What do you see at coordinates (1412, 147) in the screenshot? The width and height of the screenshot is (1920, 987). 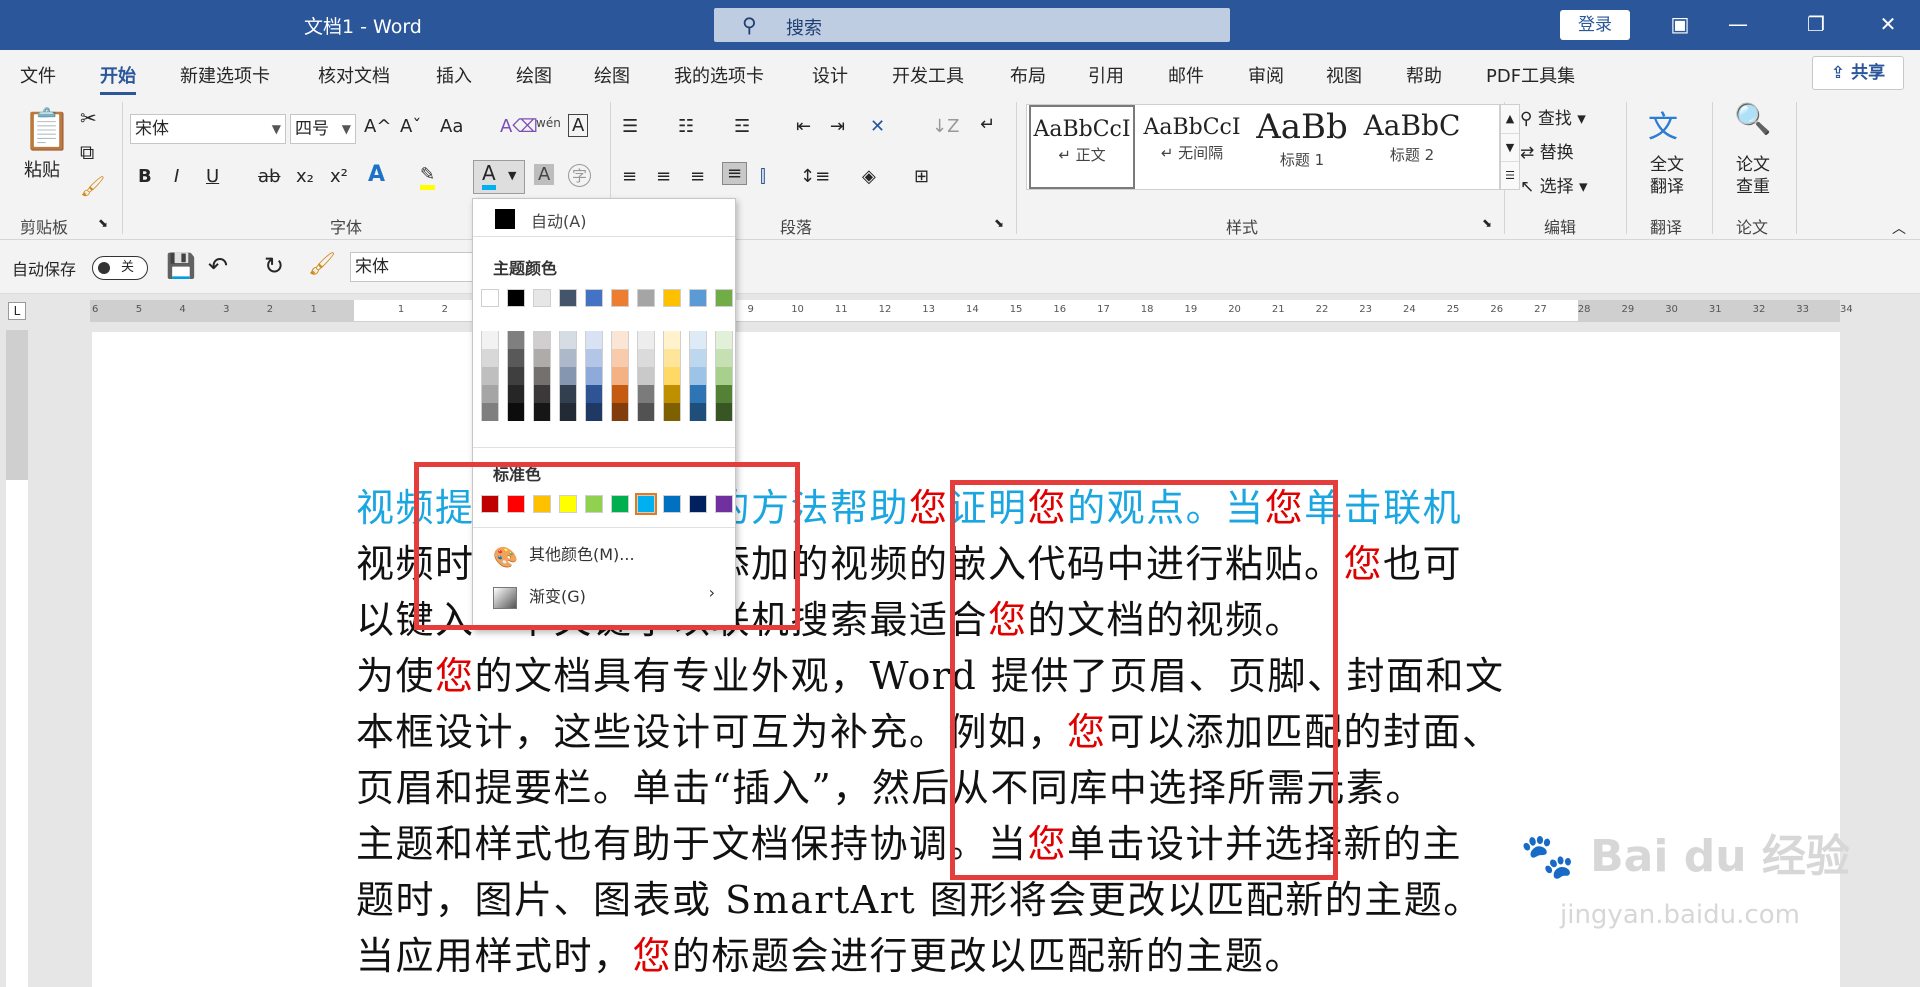 I see `style-heading-2: AaBbC 标题 2` at bounding box center [1412, 147].